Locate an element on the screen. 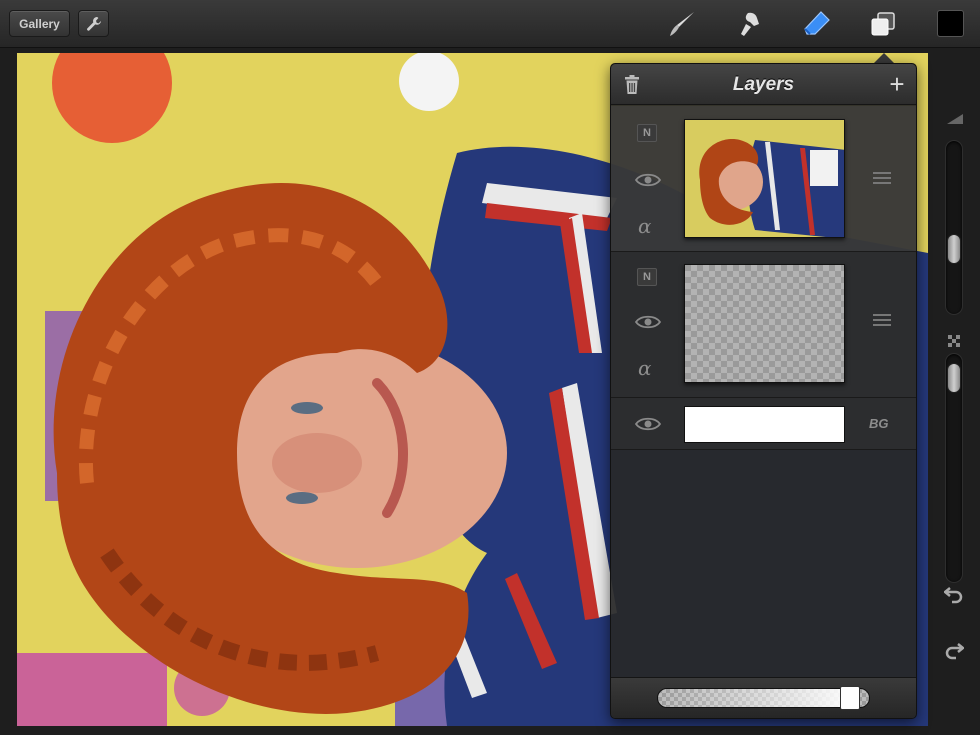 The height and width of the screenshot is (735, 980). add-layer-button: + is located at coordinates (897, 84).